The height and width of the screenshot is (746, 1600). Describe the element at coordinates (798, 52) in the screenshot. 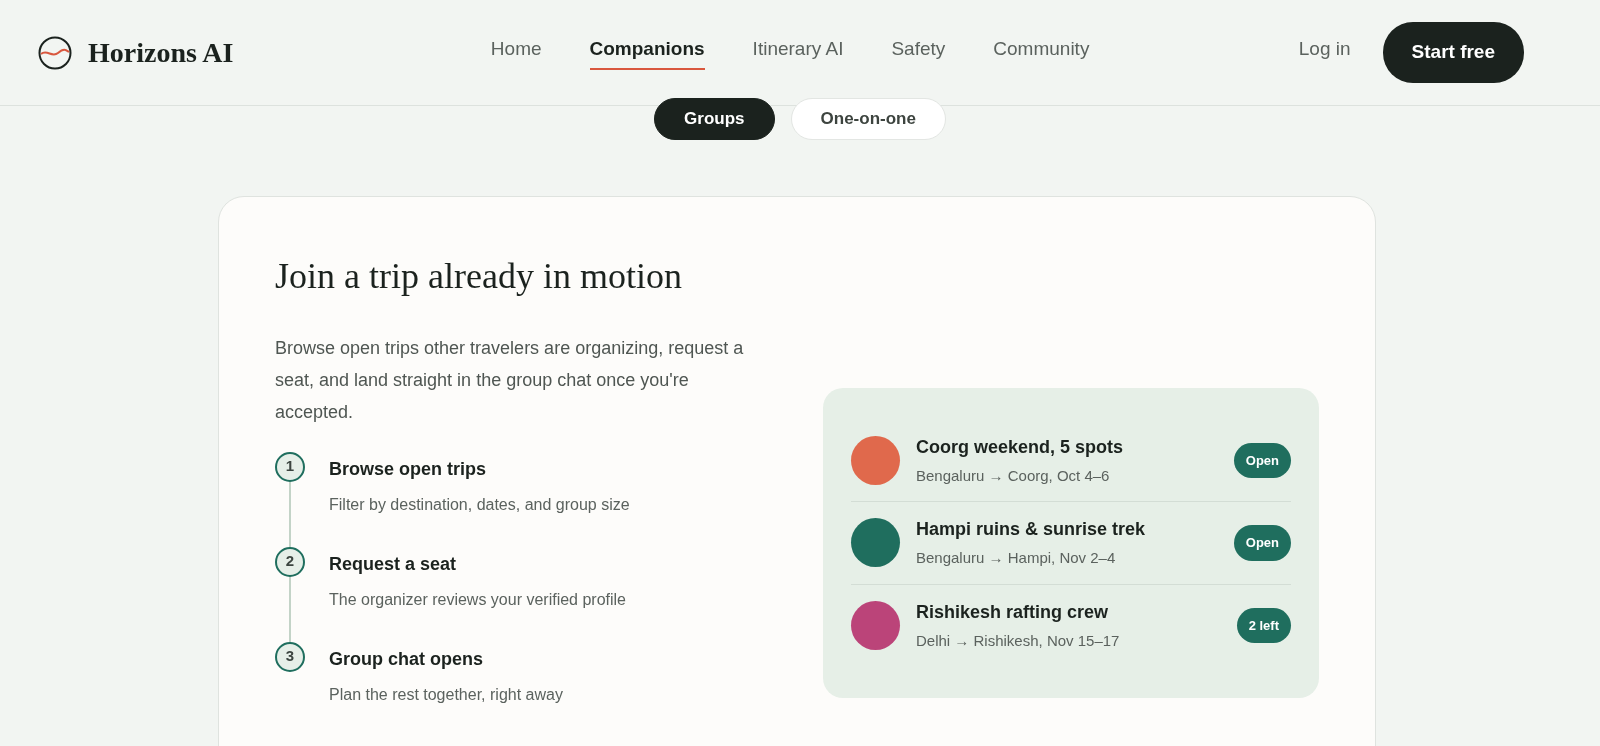

I see `nav-link: Itinerary AI` at that location.